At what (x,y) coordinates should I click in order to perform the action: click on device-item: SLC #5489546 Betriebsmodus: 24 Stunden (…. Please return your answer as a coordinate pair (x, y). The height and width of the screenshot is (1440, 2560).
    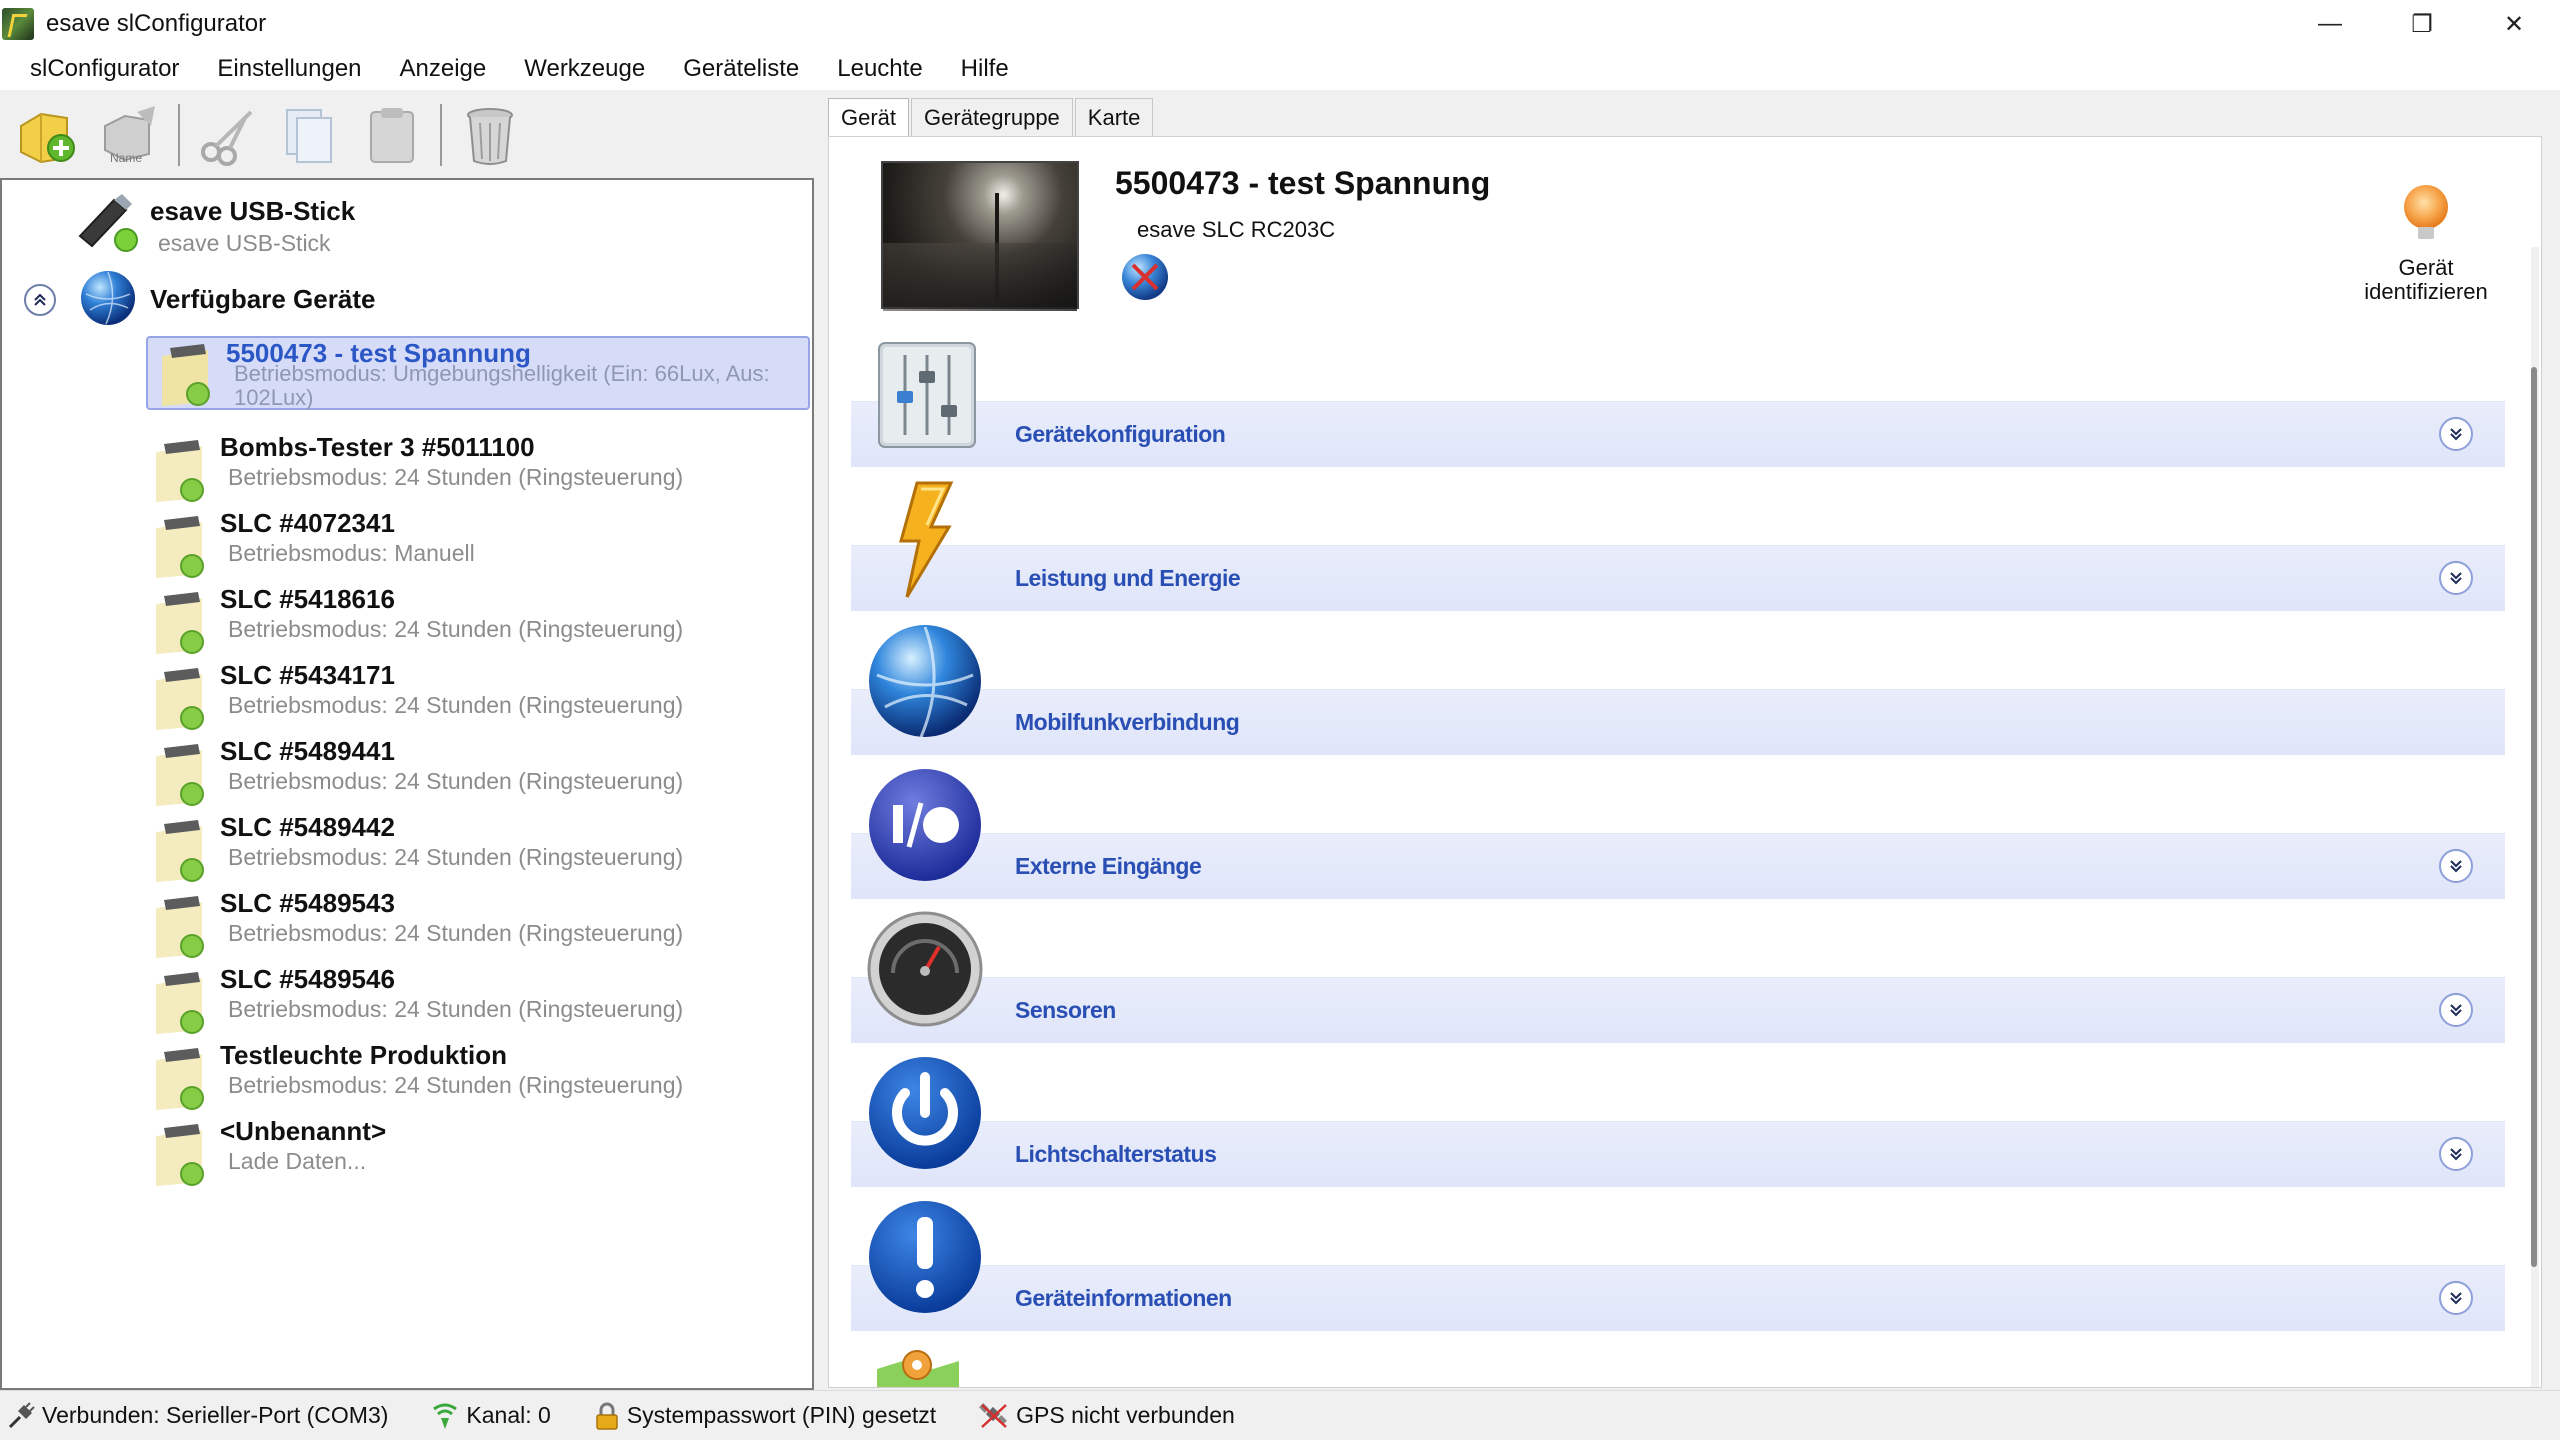
    Looking at the image, I should click on (477, 1002).